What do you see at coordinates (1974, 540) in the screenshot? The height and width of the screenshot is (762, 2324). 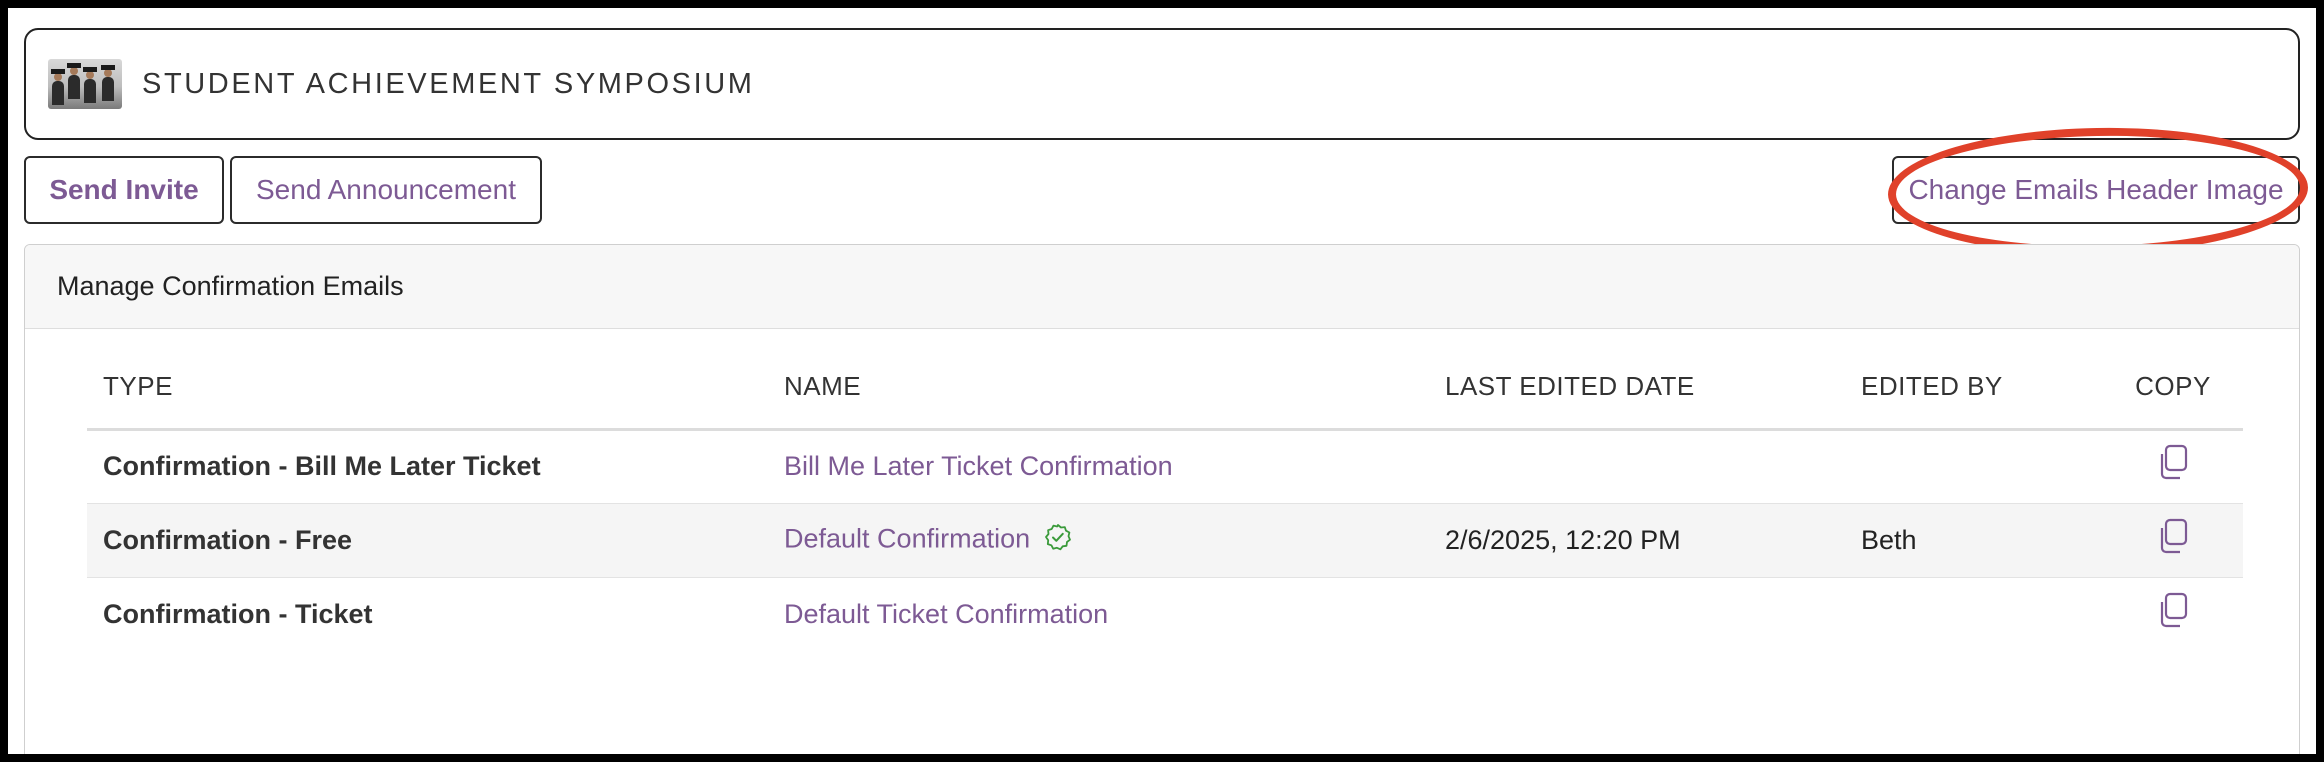 I see `row-edited-by: Beth` at bounding box center [1974, 540].